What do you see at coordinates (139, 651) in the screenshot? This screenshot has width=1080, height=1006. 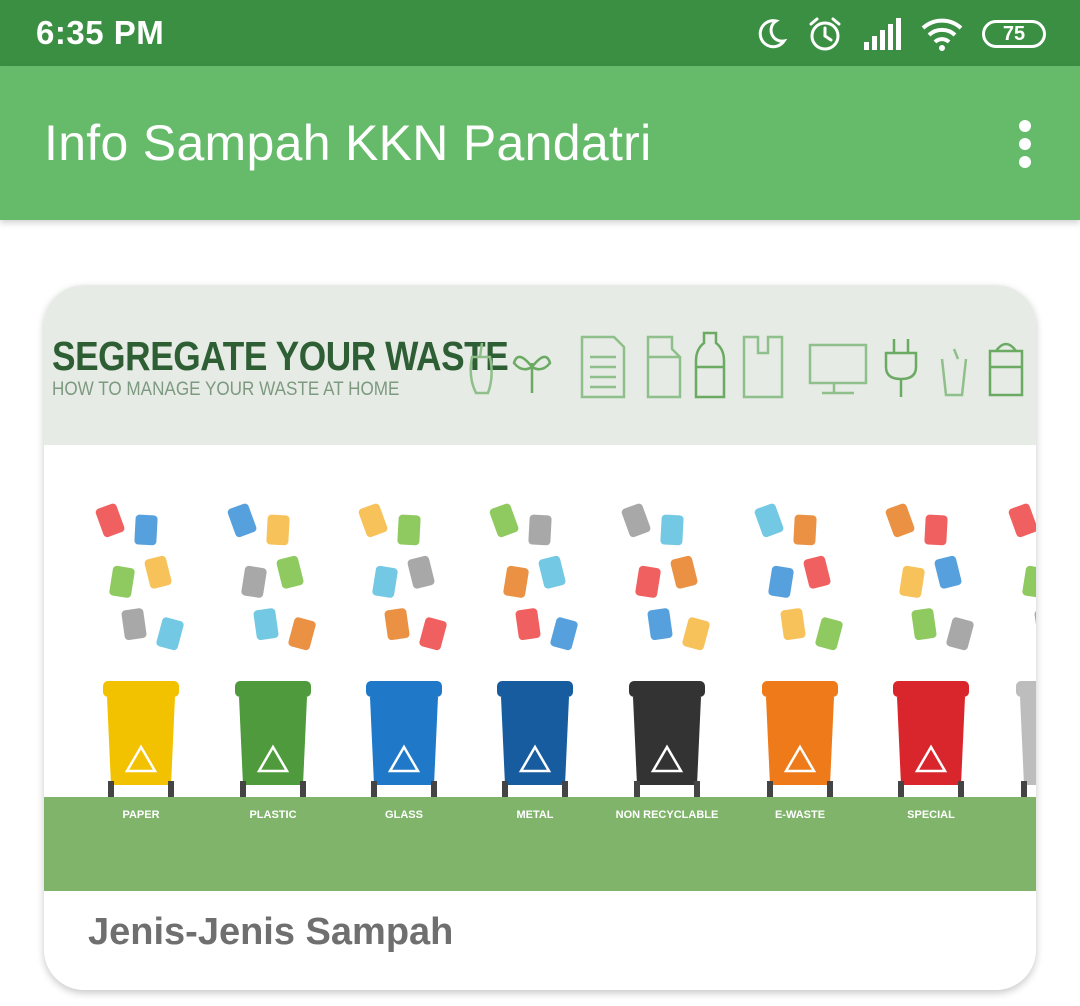 I see `bin-paper` at bounding box center [139, 651].